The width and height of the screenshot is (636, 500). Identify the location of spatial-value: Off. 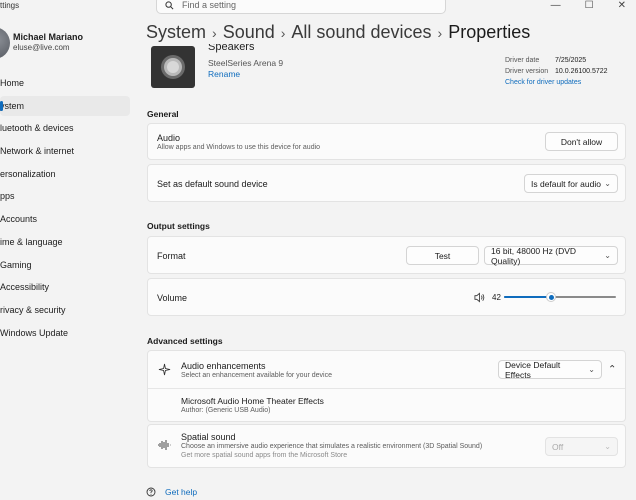
(558, 446).